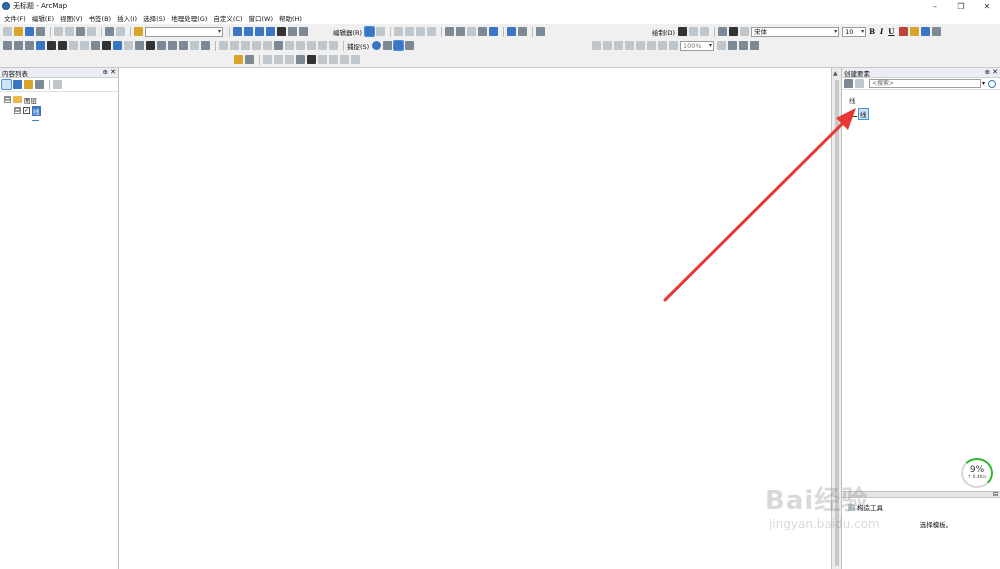  What do you see at coordinates (267, 45) in the screenshot?
I see `reshape-edge-icon` at bounding box center [267, 45].